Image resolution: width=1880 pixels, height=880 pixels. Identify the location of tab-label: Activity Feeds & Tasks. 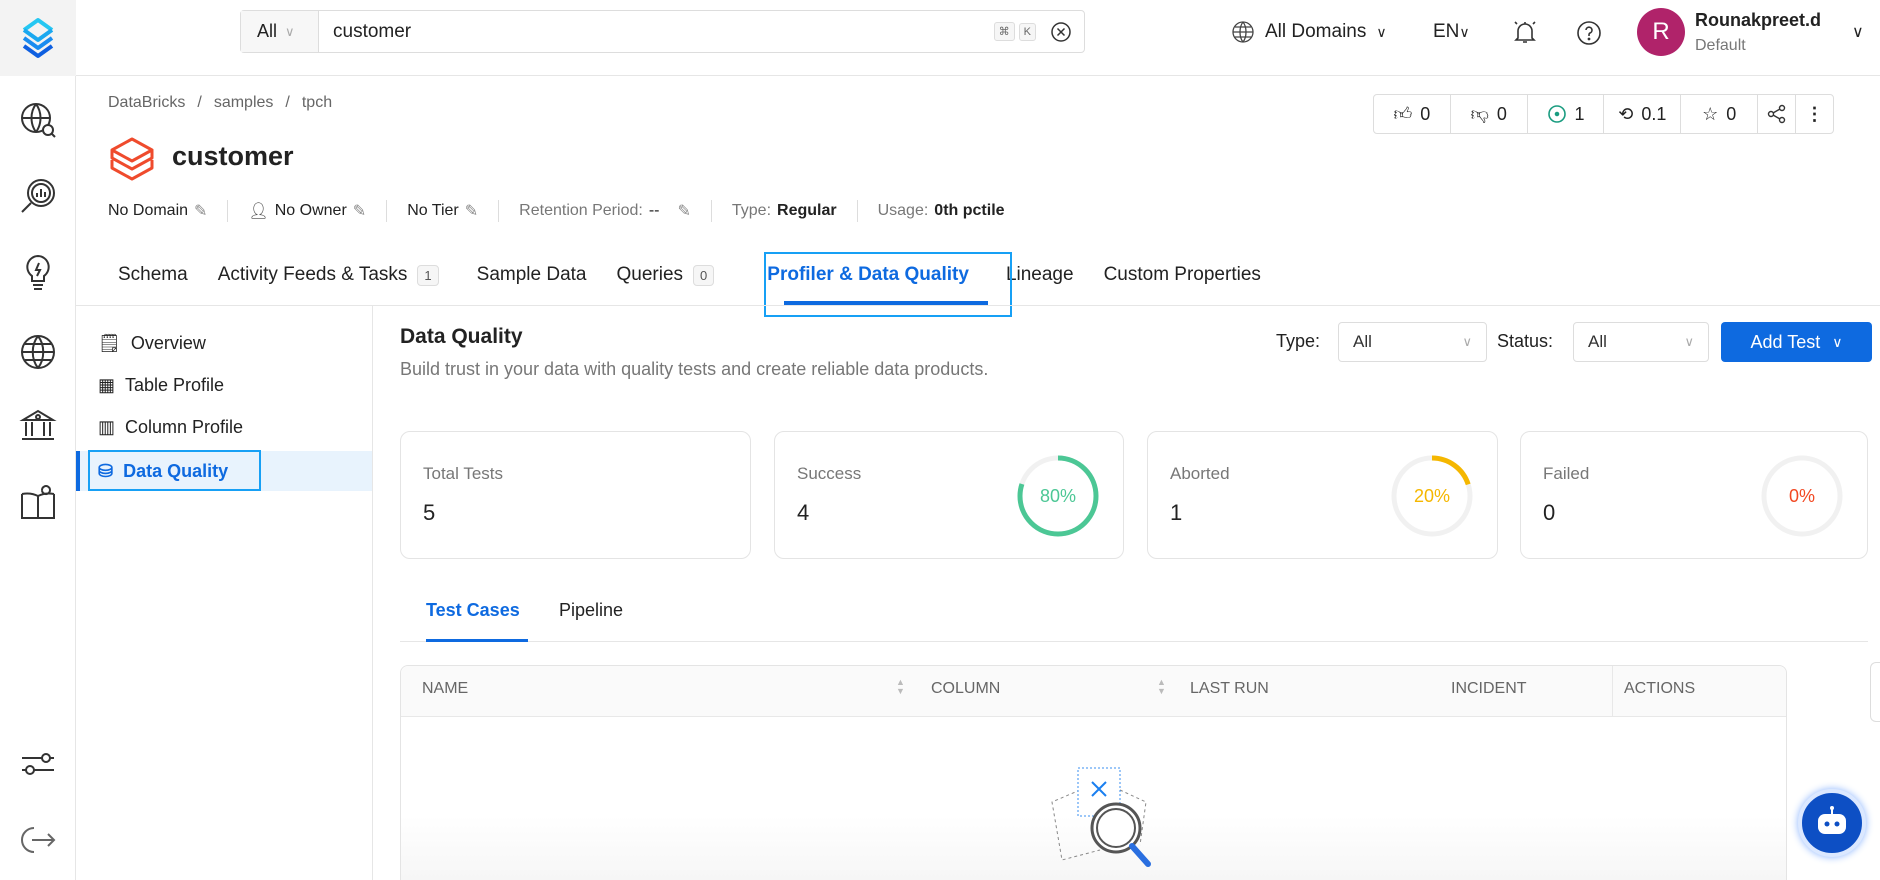
(312, 274).